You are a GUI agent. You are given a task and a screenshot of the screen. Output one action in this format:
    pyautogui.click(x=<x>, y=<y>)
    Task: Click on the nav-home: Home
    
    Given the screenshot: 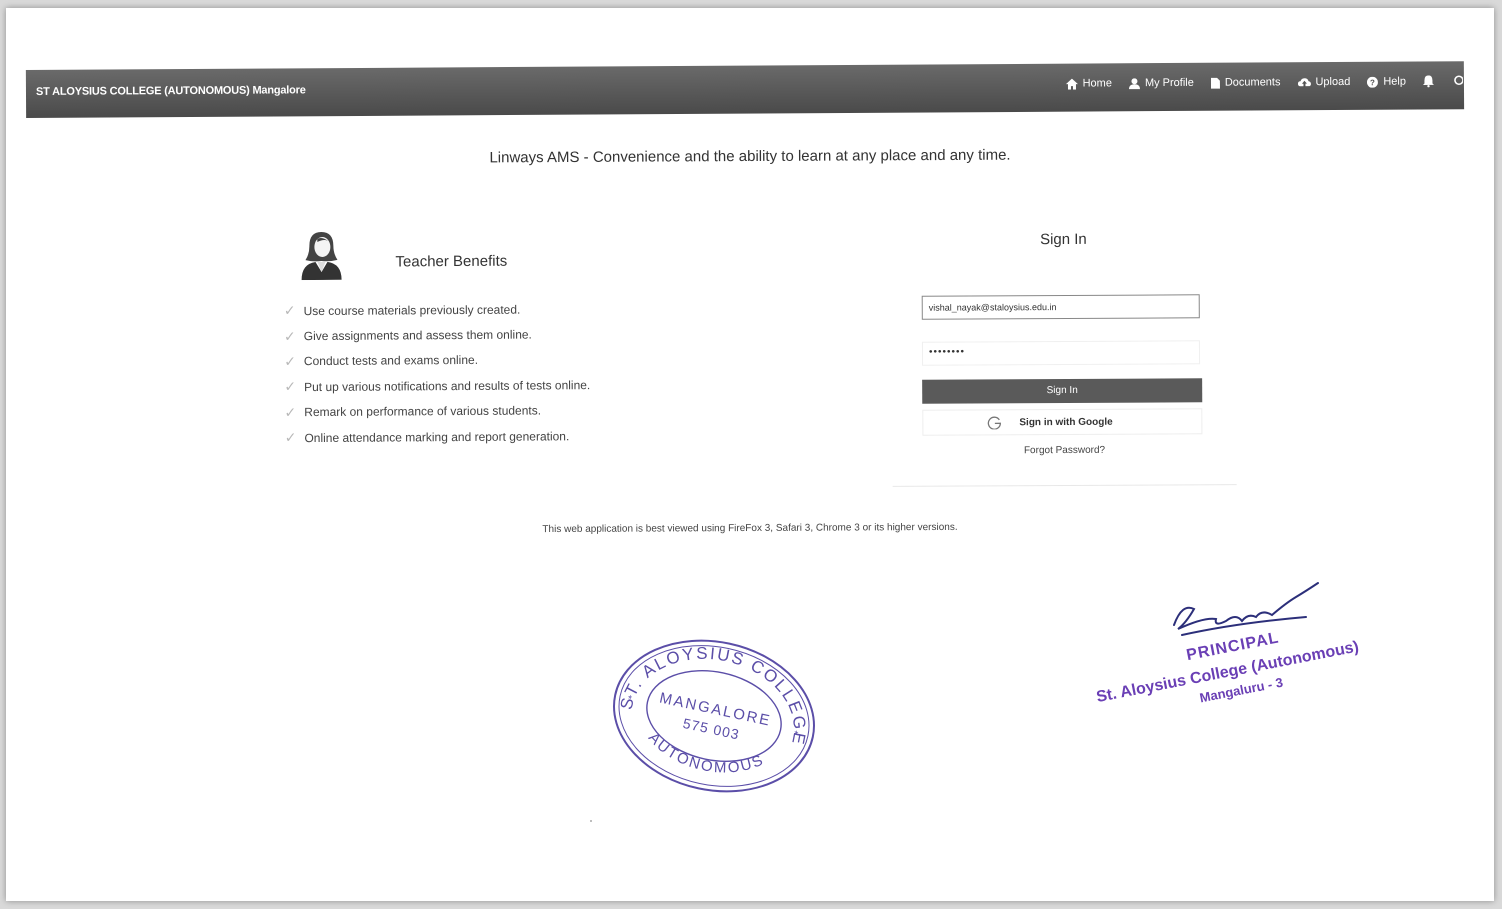 What is the action you would take?
    pyautogui.click(x=1088, y=83)
    